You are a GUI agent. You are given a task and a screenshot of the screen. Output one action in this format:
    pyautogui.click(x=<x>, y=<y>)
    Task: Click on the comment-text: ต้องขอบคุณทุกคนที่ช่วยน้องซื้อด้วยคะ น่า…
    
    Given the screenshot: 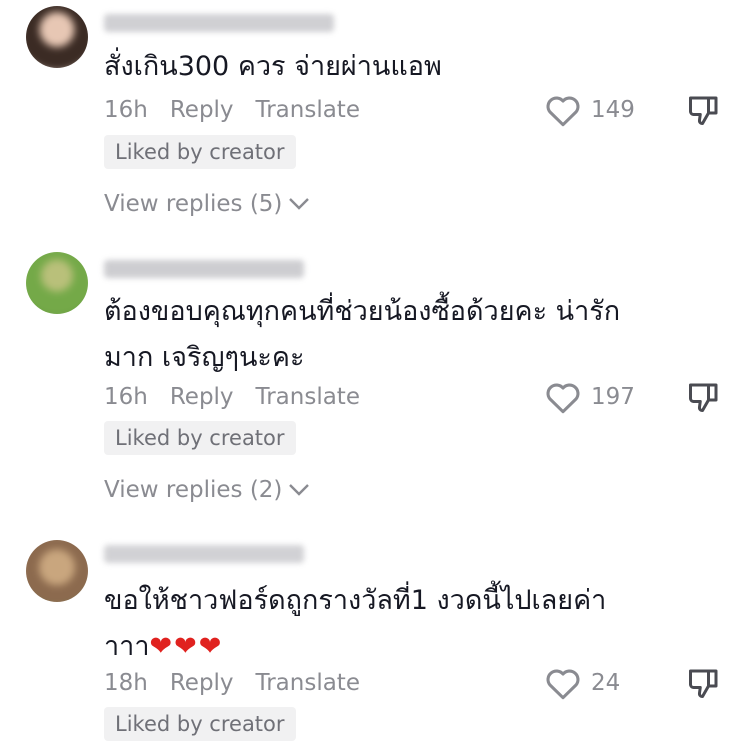 What is the action you would take?
    pyautogui.click(x=362, y=334)
    